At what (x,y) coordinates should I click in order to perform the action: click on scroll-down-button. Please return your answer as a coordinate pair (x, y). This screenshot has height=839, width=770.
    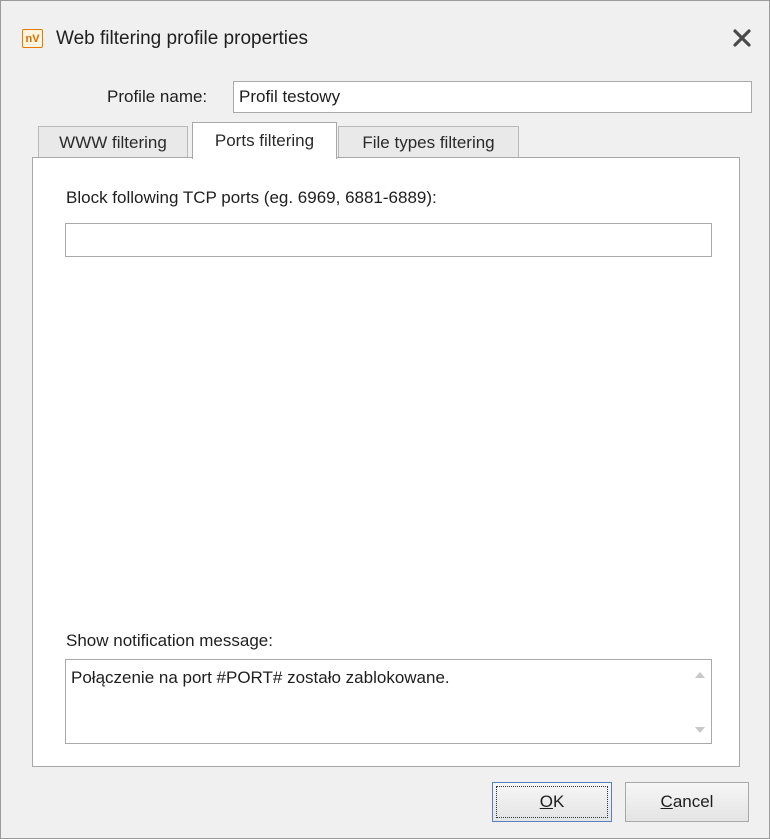
    Looking at the image, I should click on (700, 730).